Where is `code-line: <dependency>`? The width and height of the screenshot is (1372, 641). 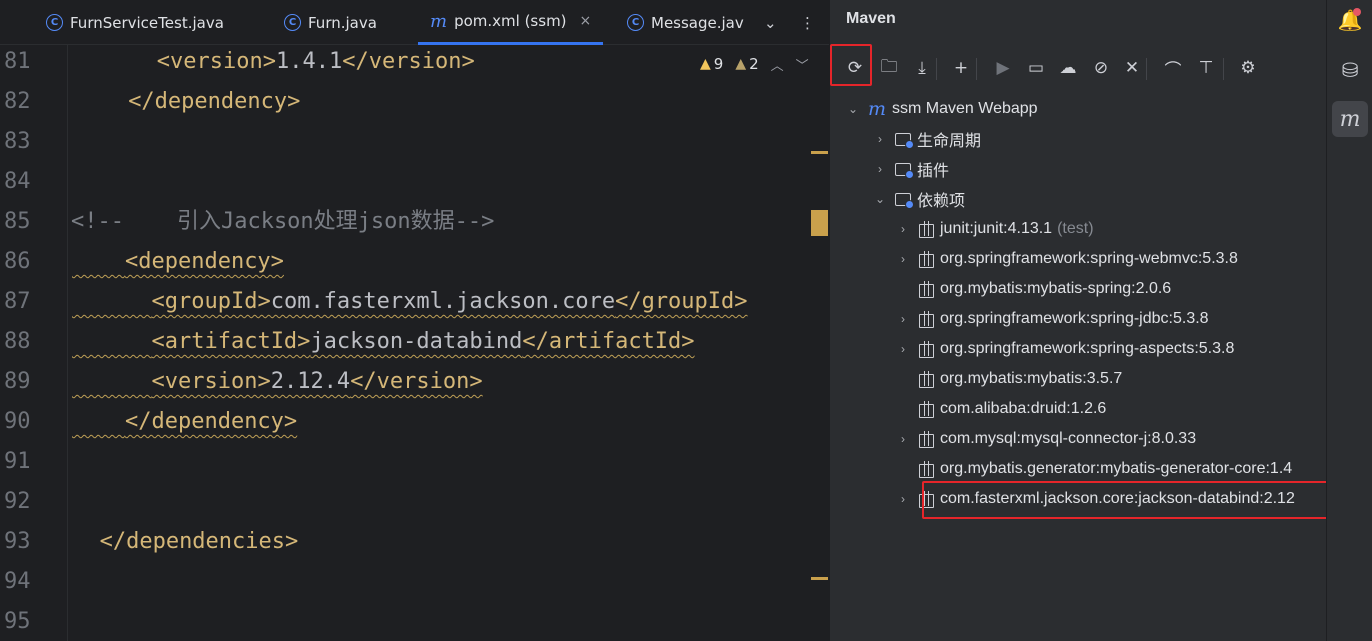 code-line: <dependency> is located at coordinates (178, 262).